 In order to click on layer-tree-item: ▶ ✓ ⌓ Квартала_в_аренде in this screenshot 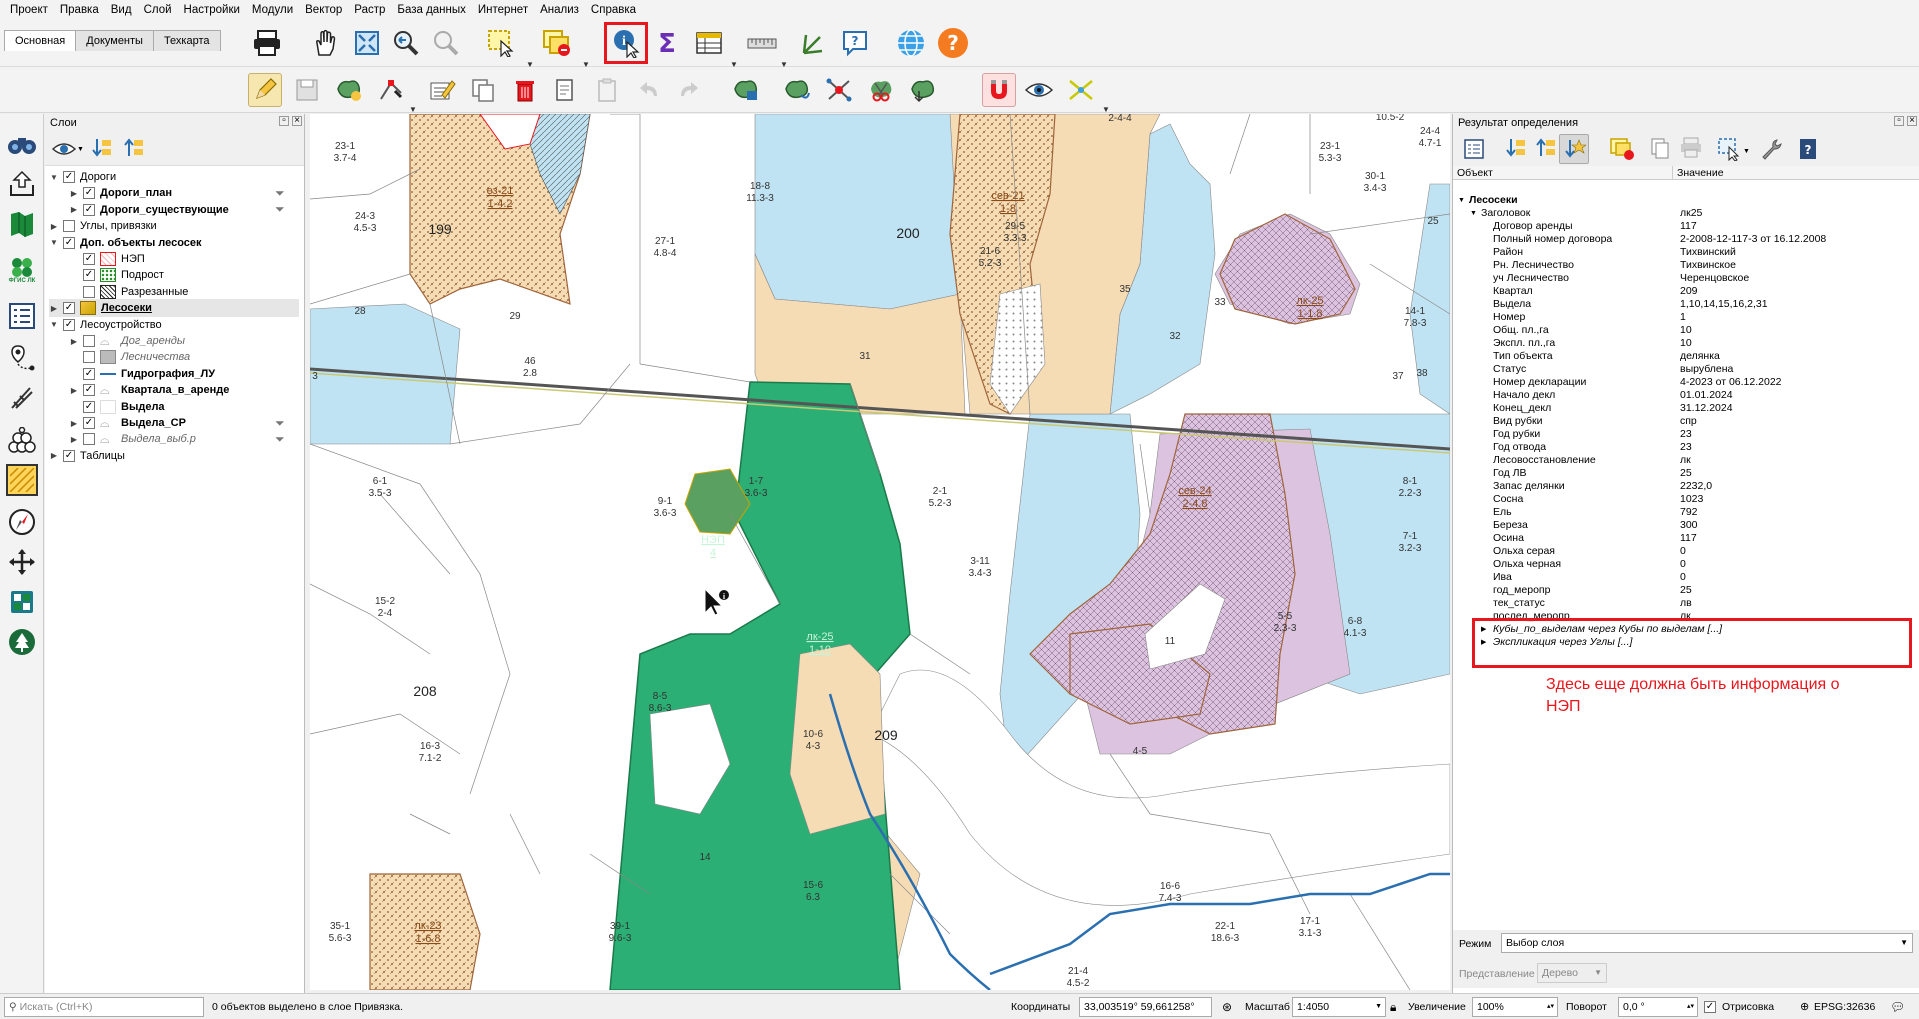, I will do `click(149, 390)`.